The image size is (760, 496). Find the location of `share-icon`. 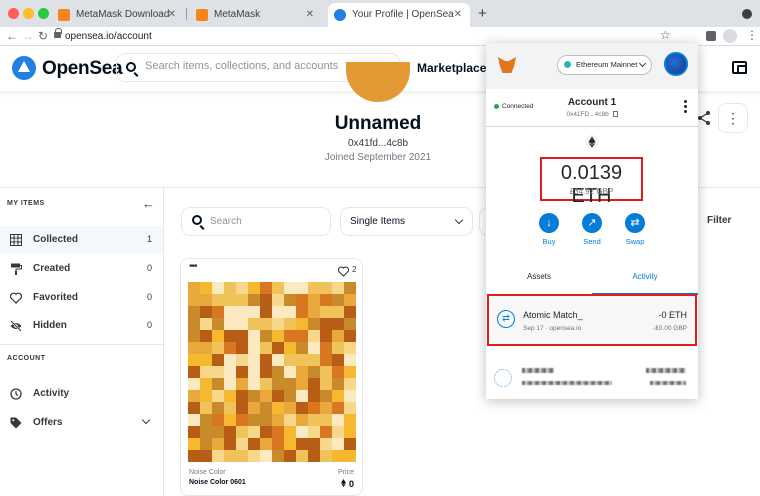

share-icon is located at coordinates (704, 118).